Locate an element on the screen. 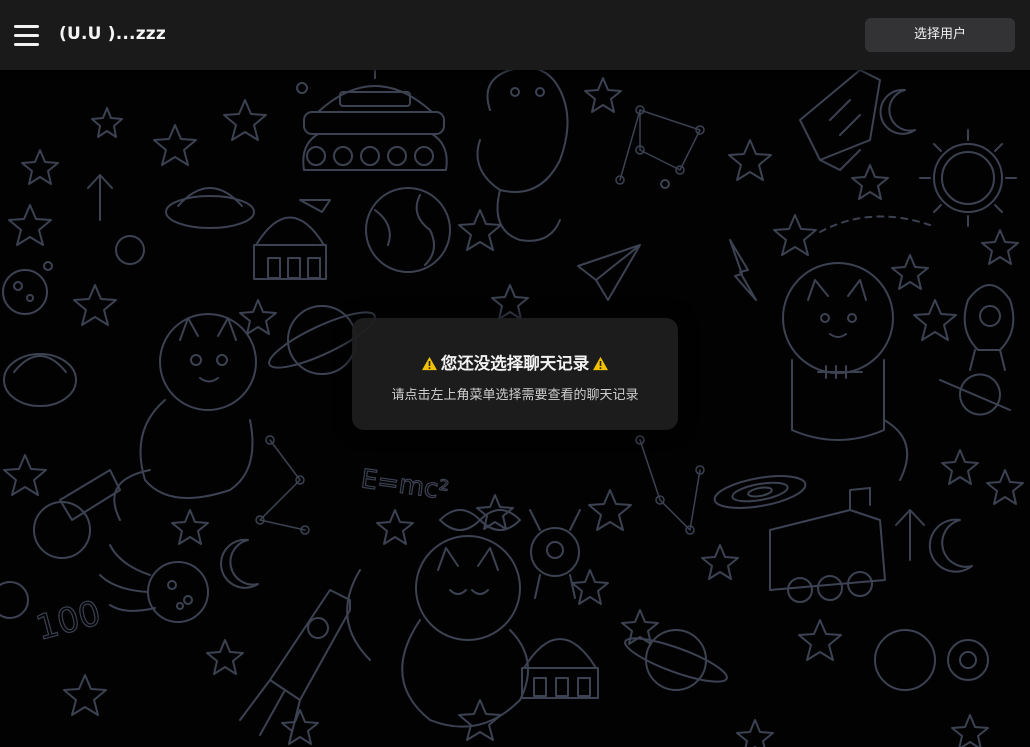  arrow-up-doodle is located at coordinates (100, 197).